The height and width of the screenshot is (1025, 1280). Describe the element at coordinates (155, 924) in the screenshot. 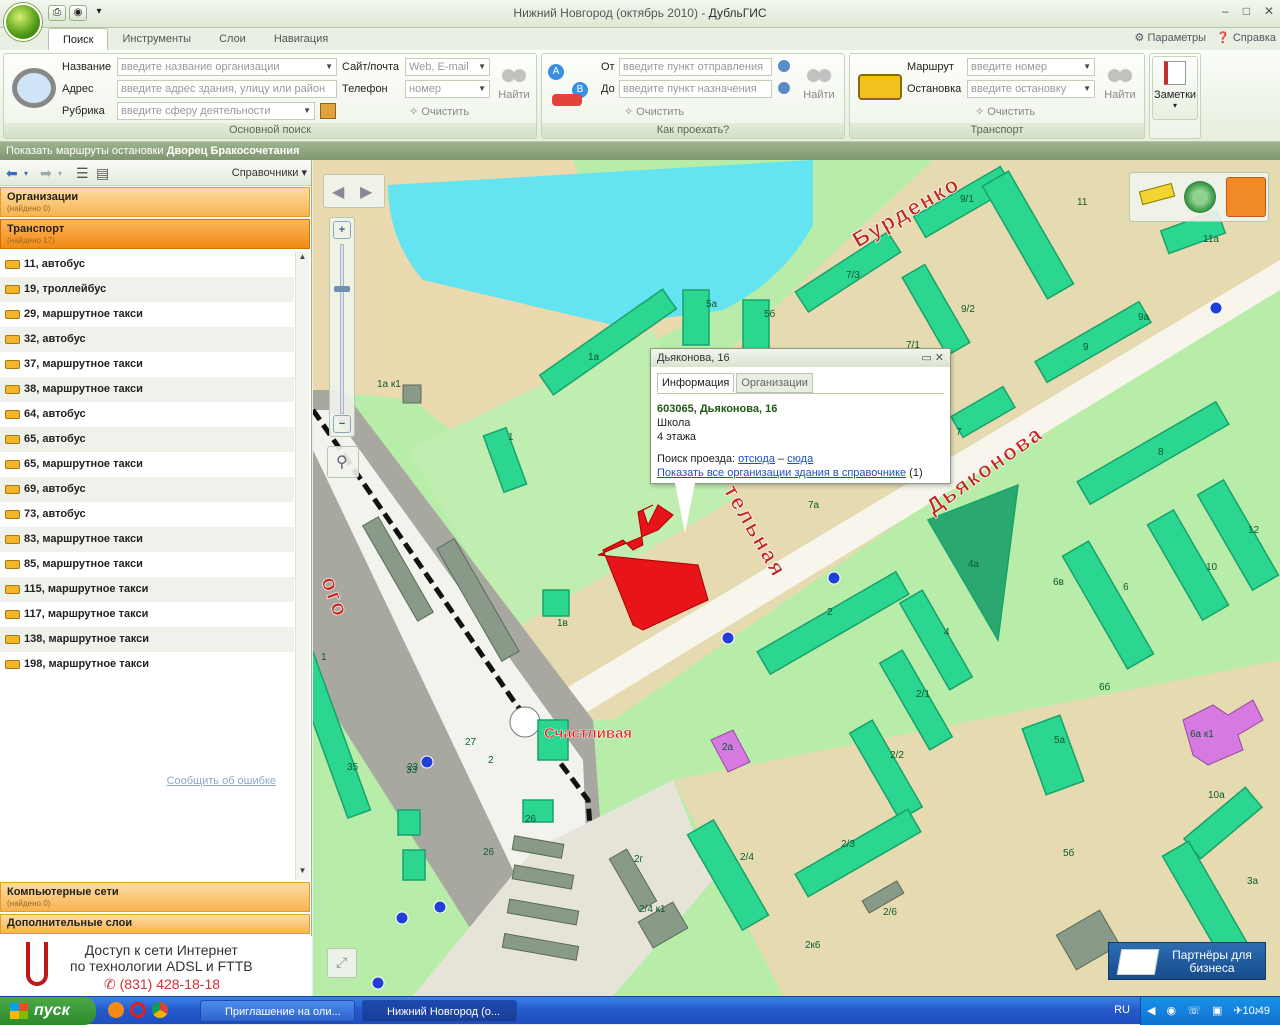

I see `category-extra-layers: Дополнительные слои` at that location.